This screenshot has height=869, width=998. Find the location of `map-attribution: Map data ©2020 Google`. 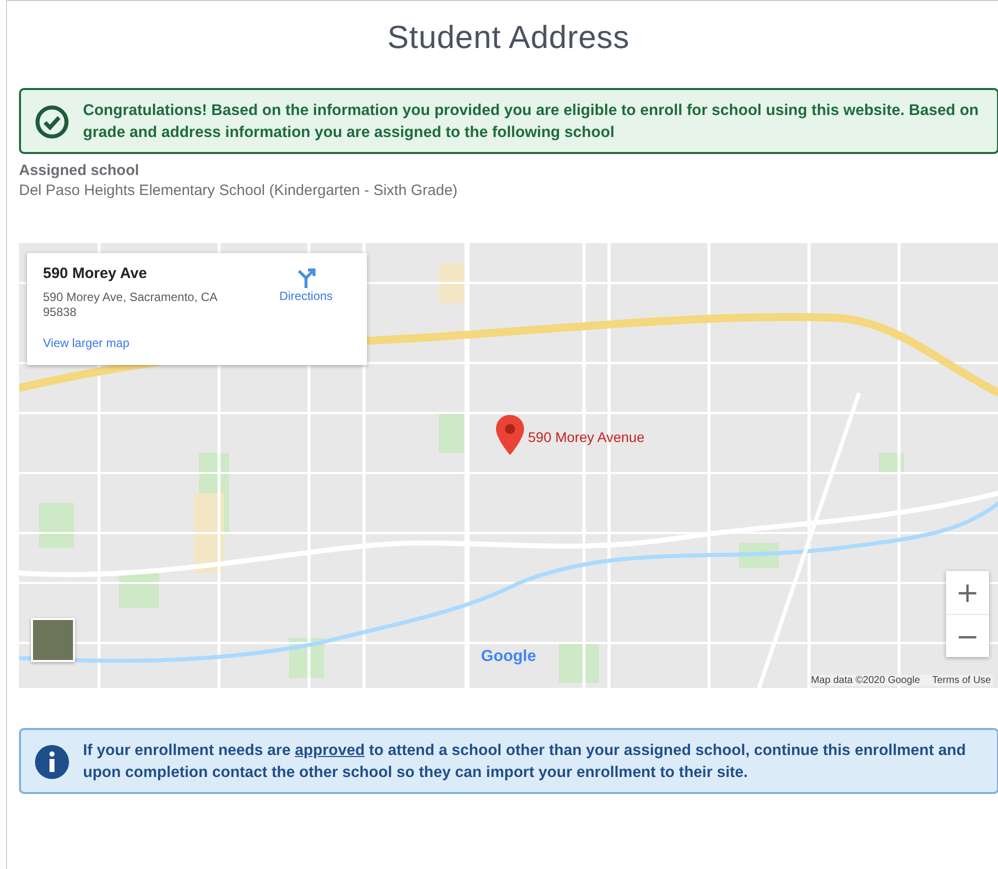

map-attribution: Map data ©2020 Google is located at coordinates (865, 680).